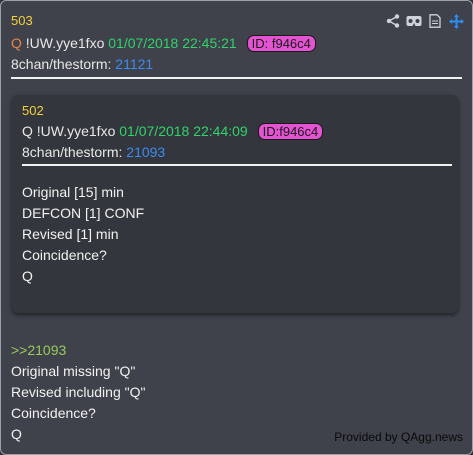  I want to click on post-text-line: Q, so click(16, 434).